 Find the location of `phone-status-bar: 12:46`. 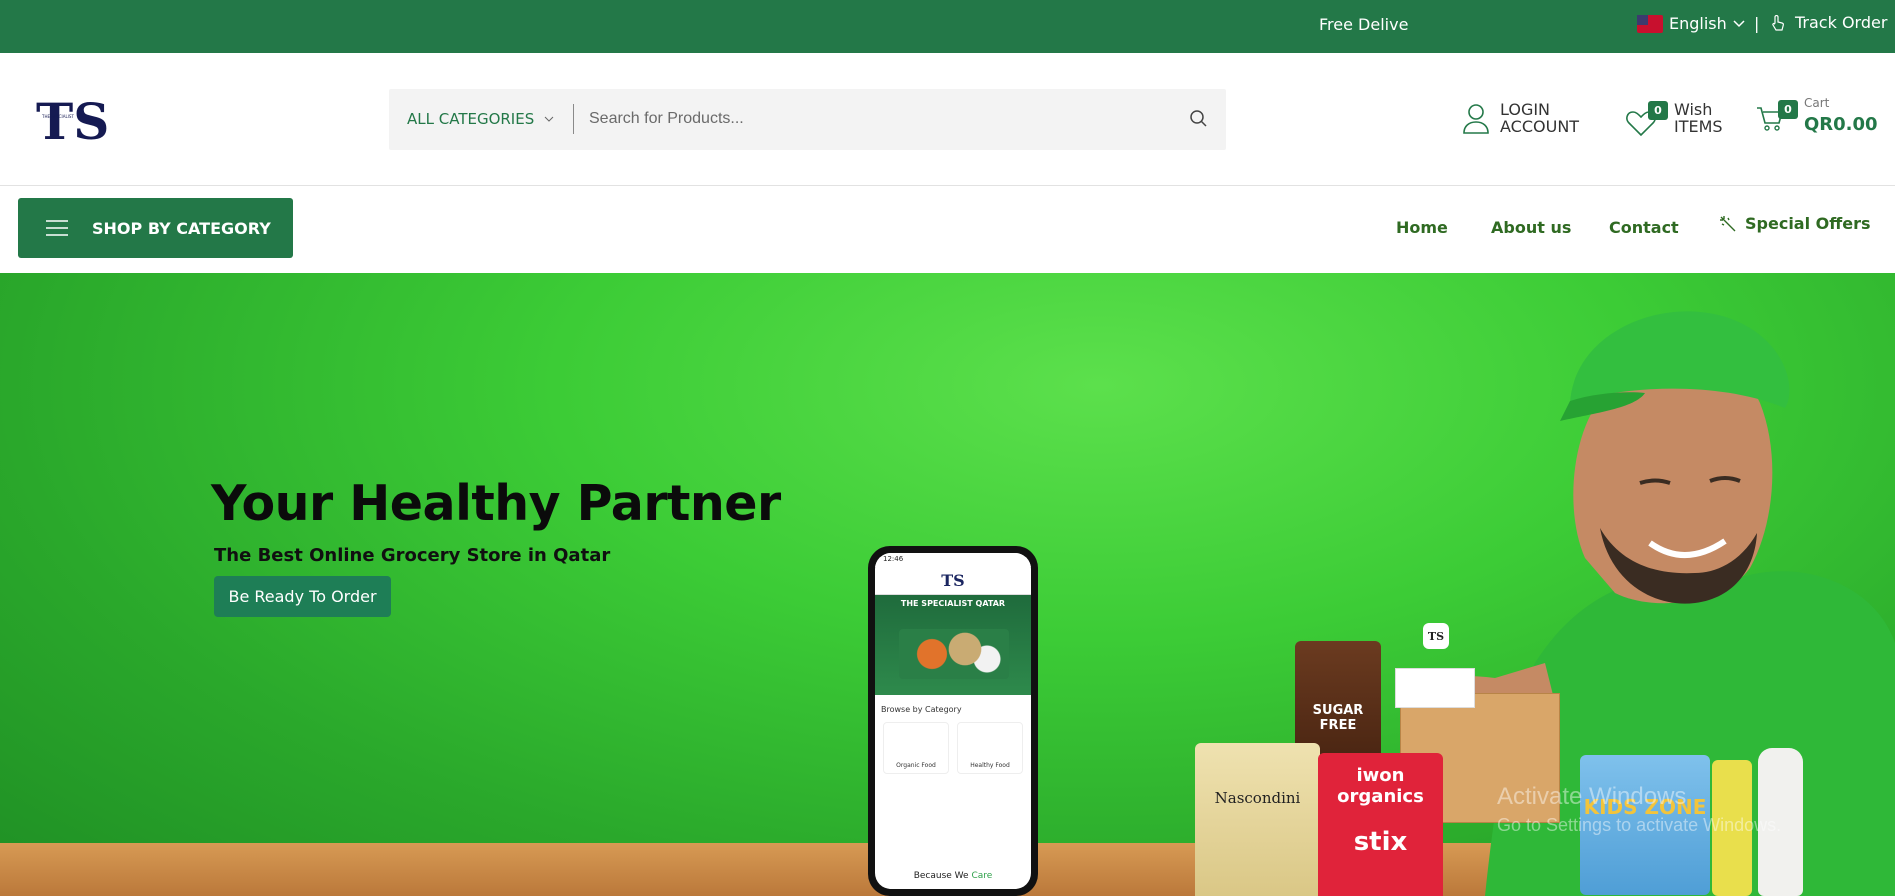

phone-status-bar: 12:46 is located at coordinates (953, 560).